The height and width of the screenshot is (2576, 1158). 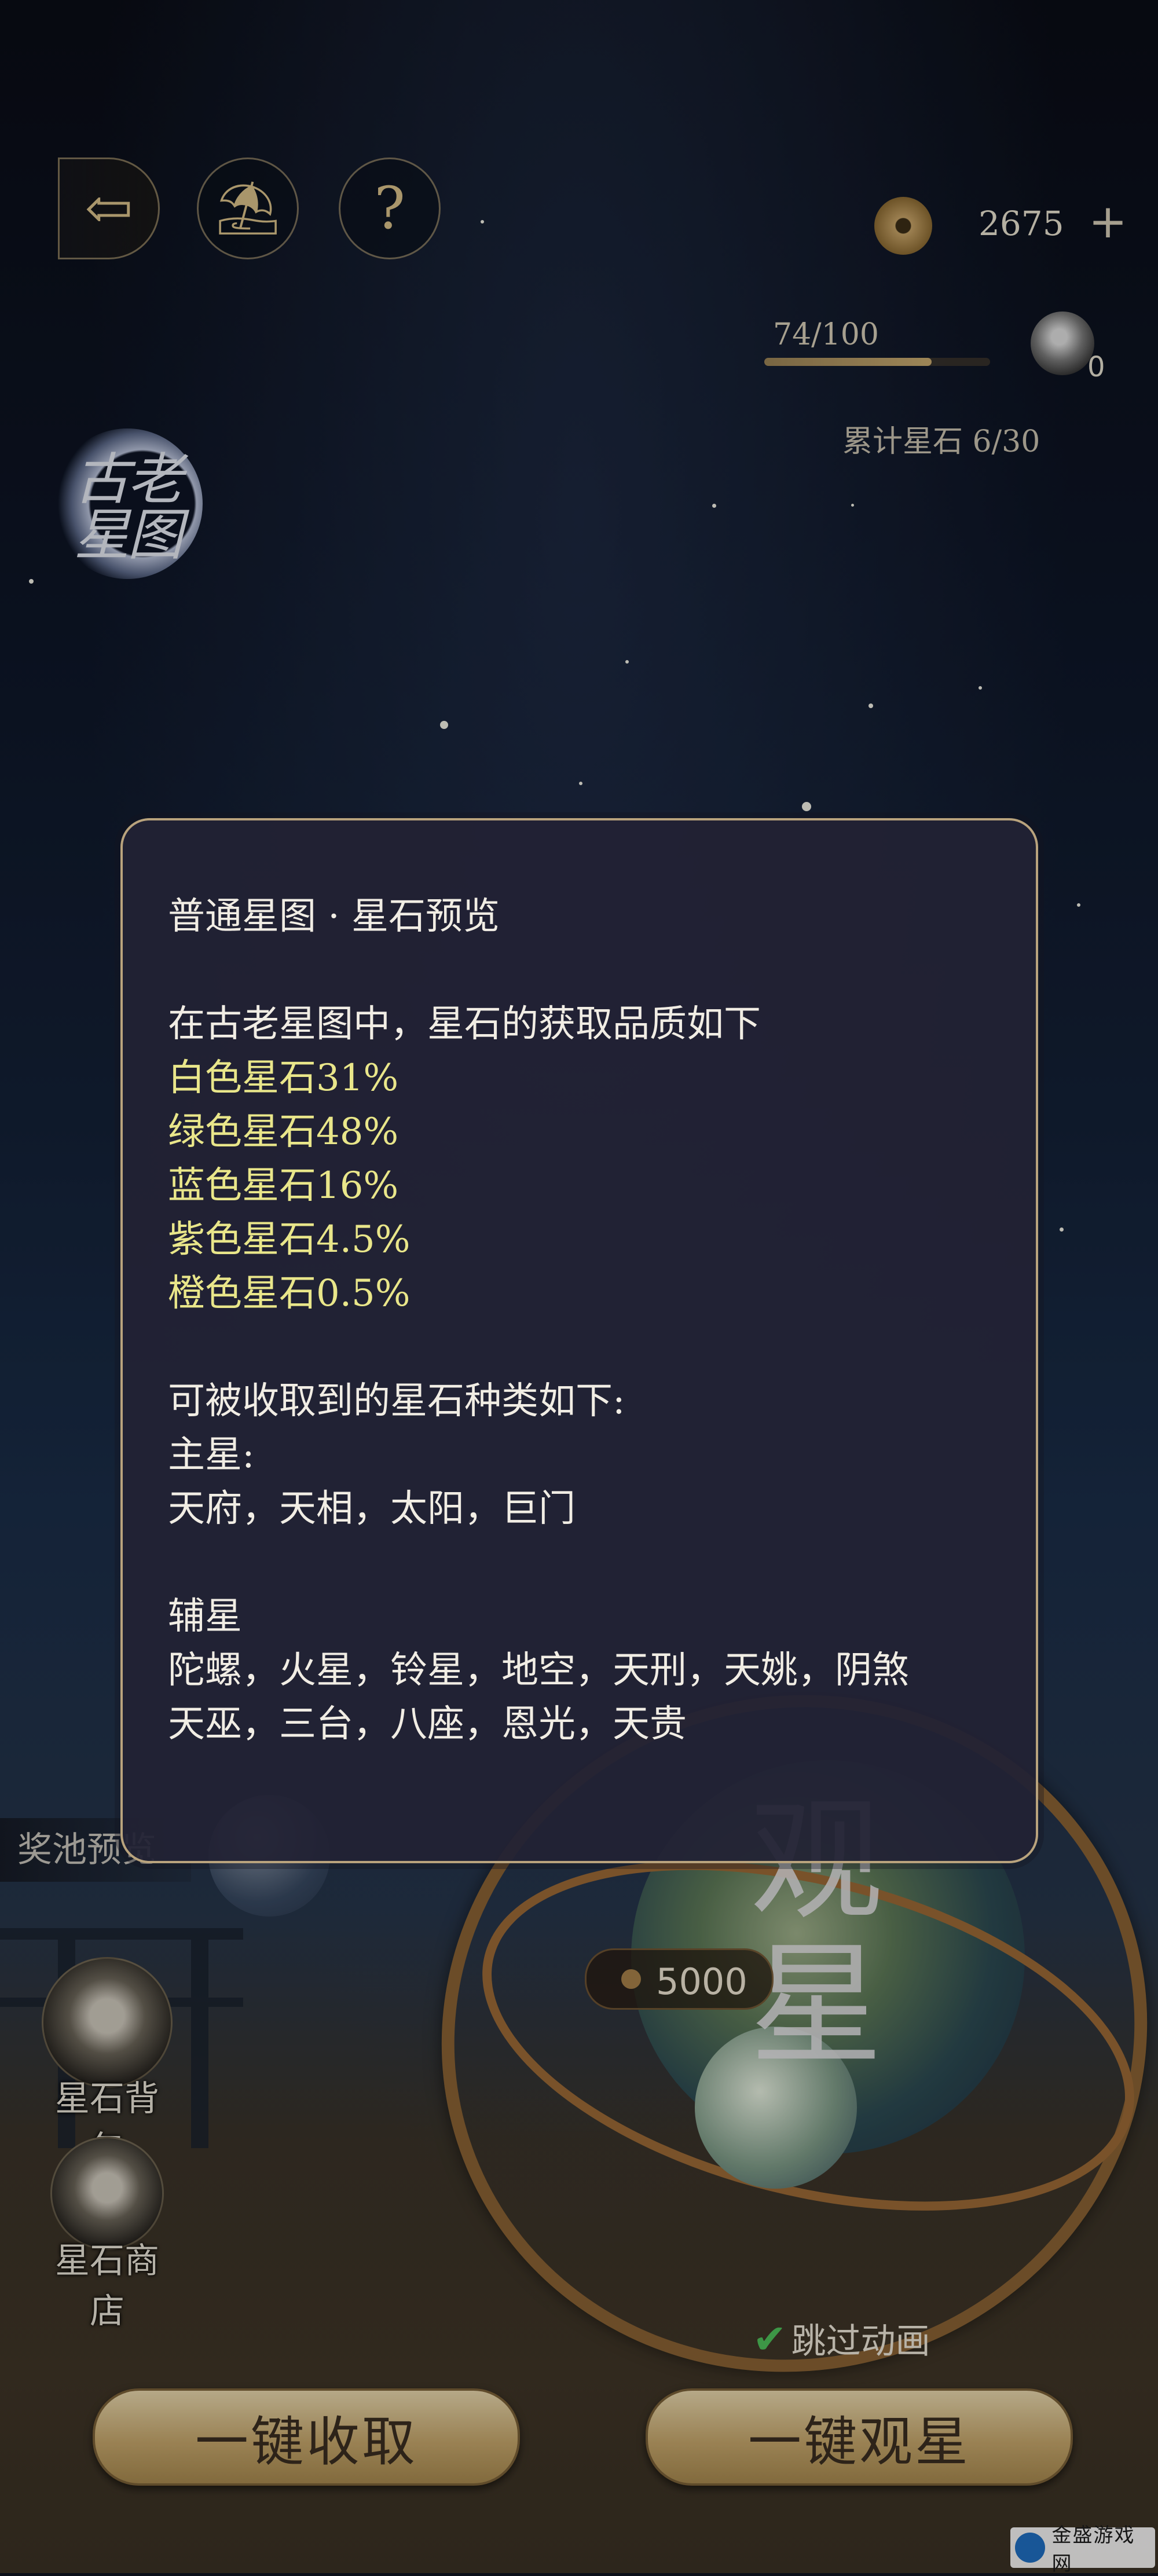 I want to click on main-star-list: 天府，天相，太阳，巨门, so click(x=372, y=1508).